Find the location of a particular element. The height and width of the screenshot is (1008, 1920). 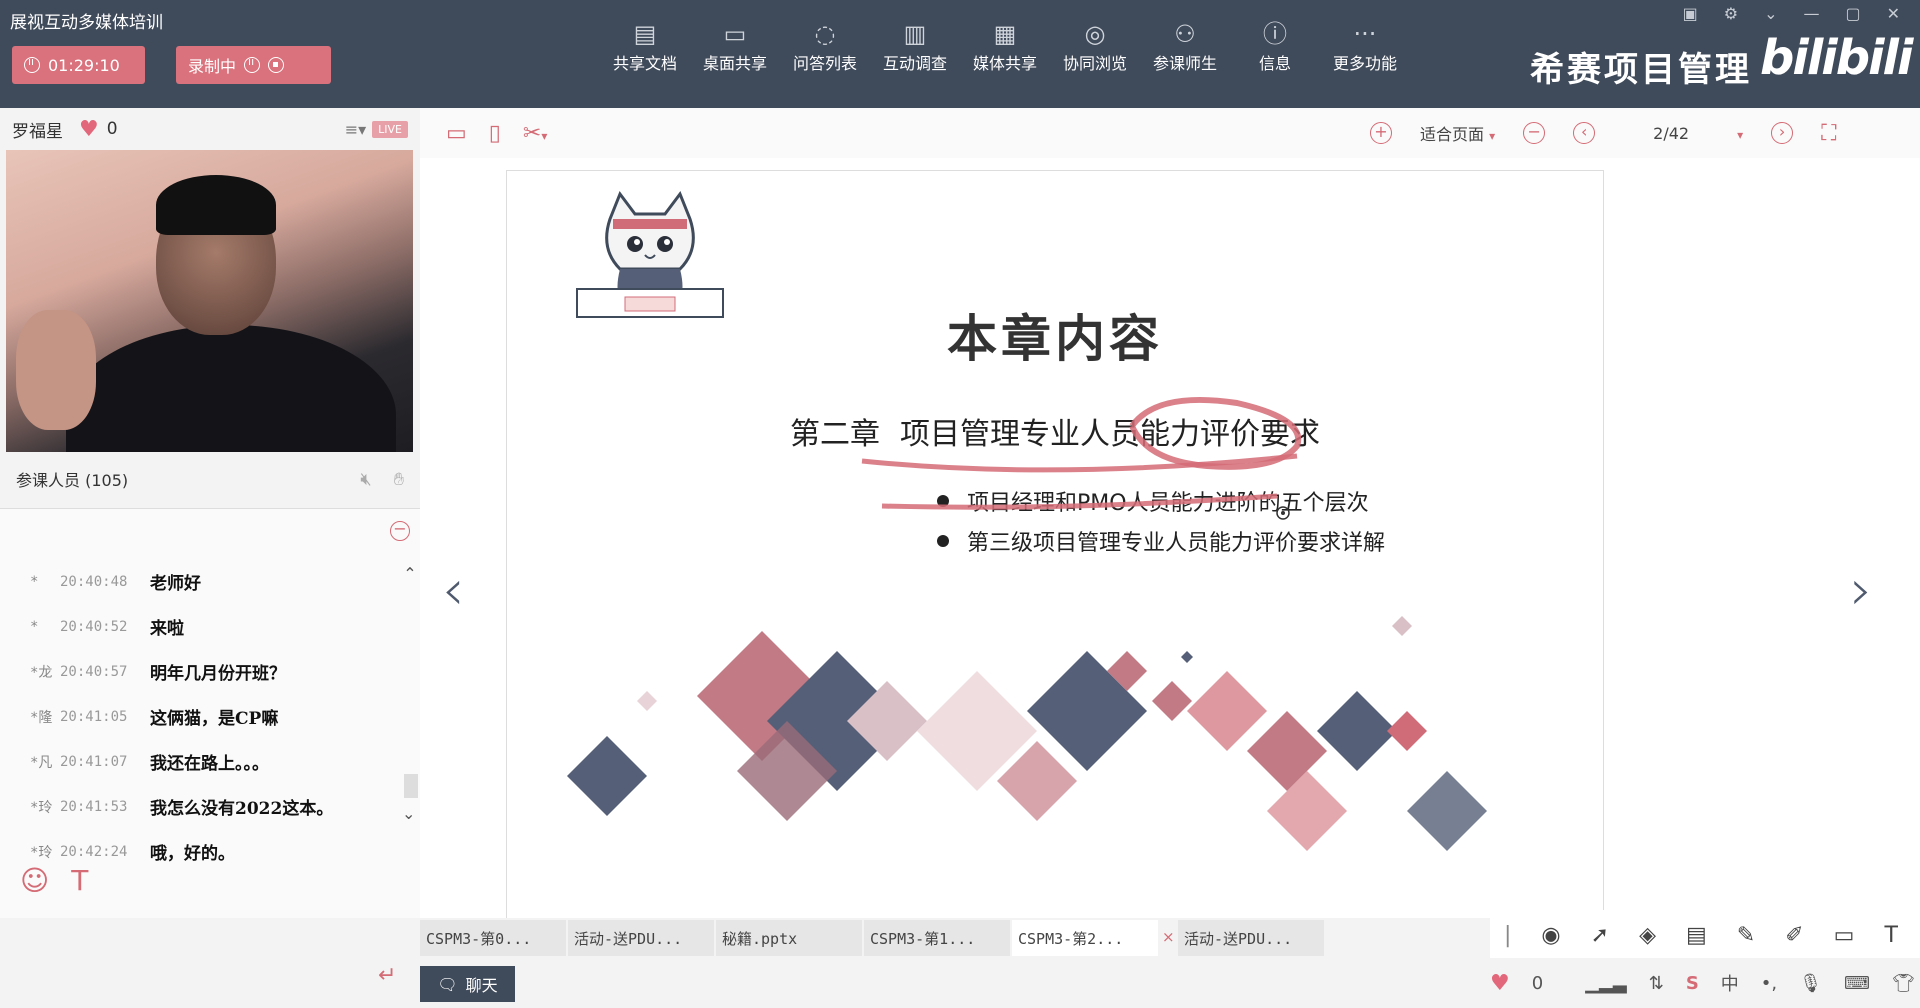

eraser-icon: ◈ is located at coordinates (1647, 935).